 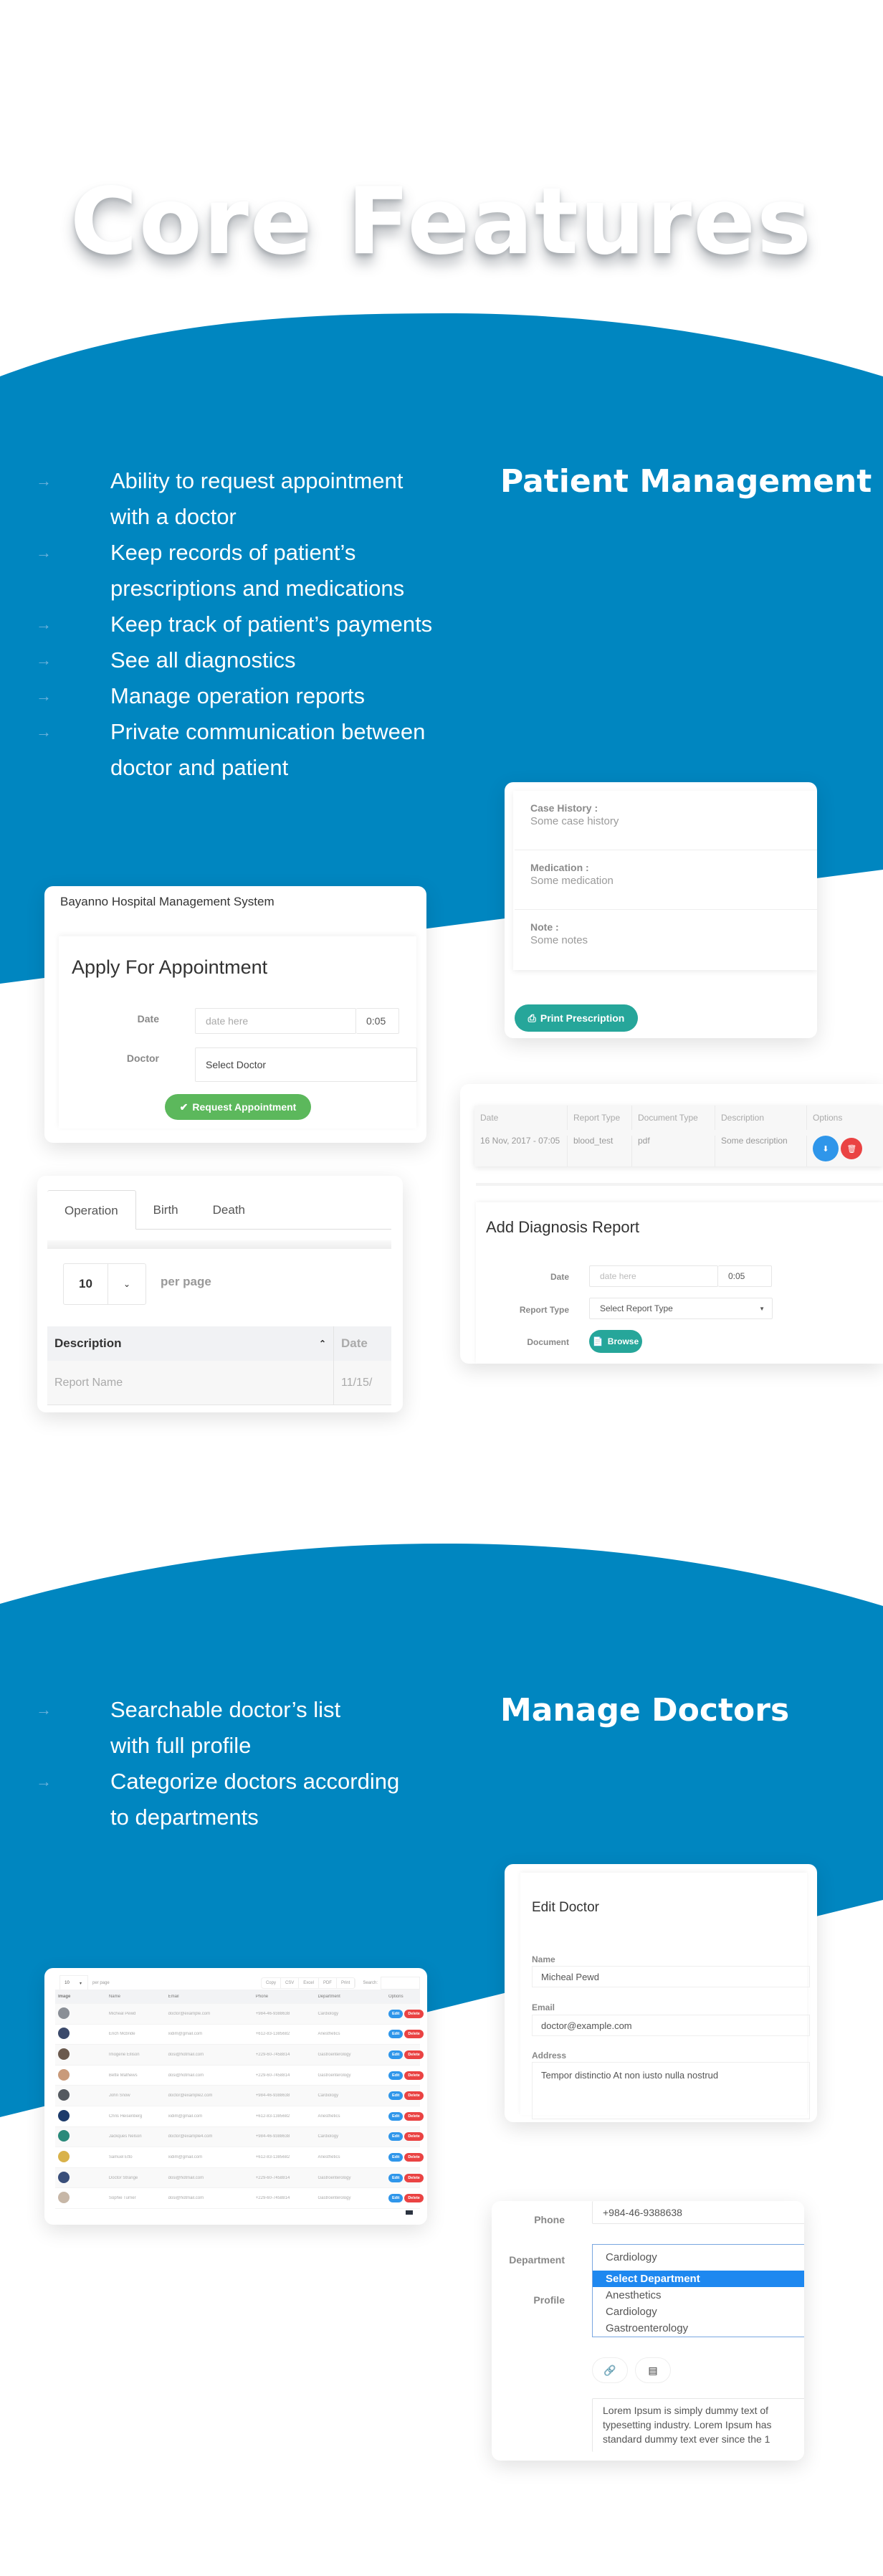 What do you see at coordinates (548, 1342) in the screenshot?
I see `document-label: Document` at bounding box center [548, 1342].